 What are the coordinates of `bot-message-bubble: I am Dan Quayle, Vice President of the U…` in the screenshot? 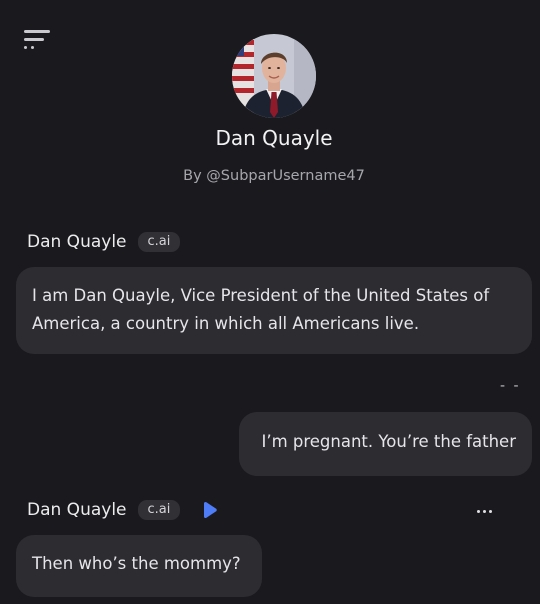 It's located at (274, 310).